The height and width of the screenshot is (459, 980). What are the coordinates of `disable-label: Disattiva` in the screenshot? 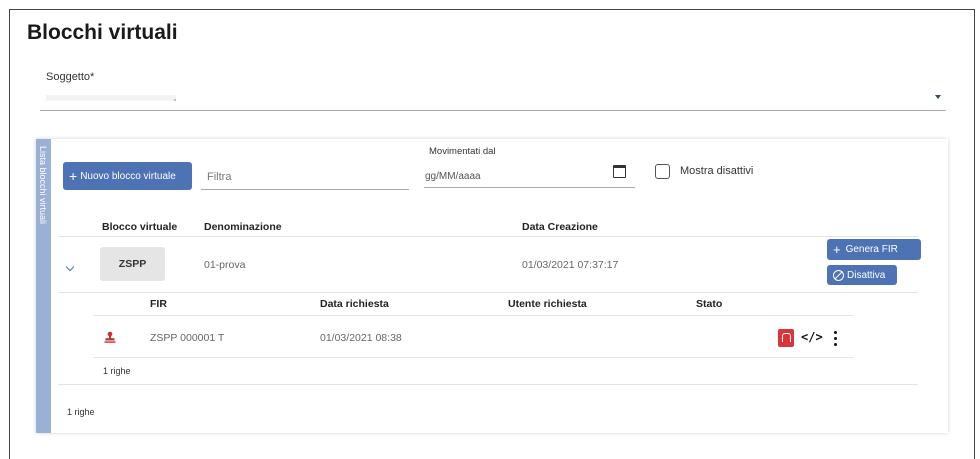 It's located at (866, 275).